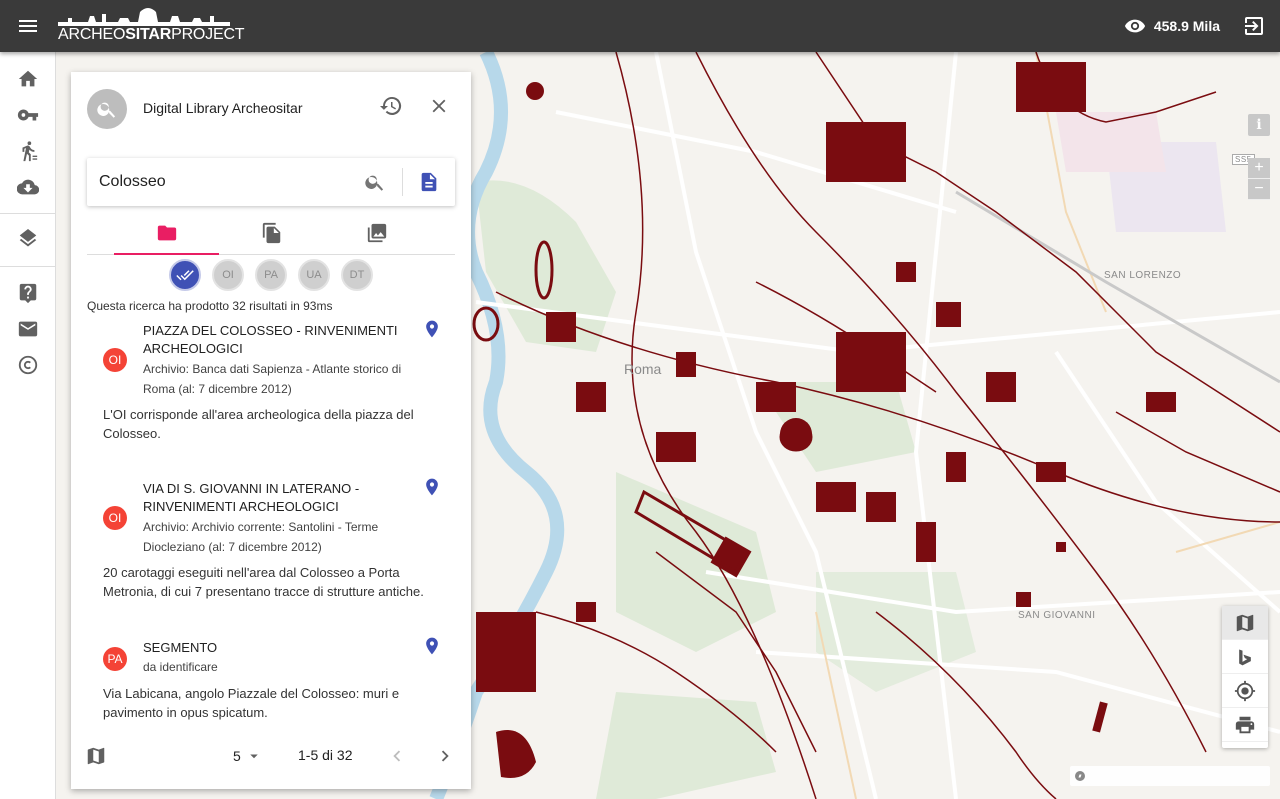 This screenshot has width=1280, height=799. Describe the element at coordinates (115, 659) in the screenshot. I see `result-type-badge: PA` at that location.